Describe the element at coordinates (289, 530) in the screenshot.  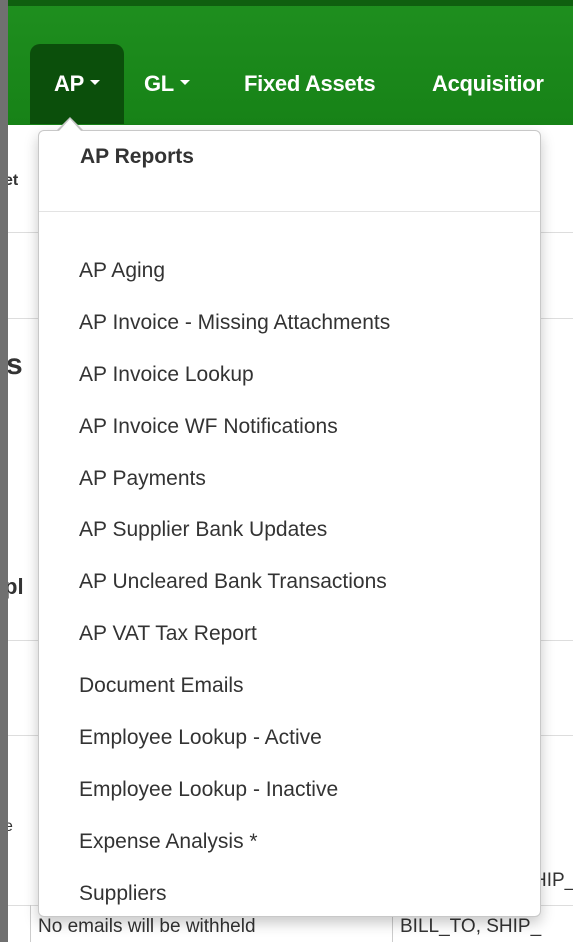
I see `menu-item-ap-supplier-bank-updates: AP Supplier Bank Updates` at that location.